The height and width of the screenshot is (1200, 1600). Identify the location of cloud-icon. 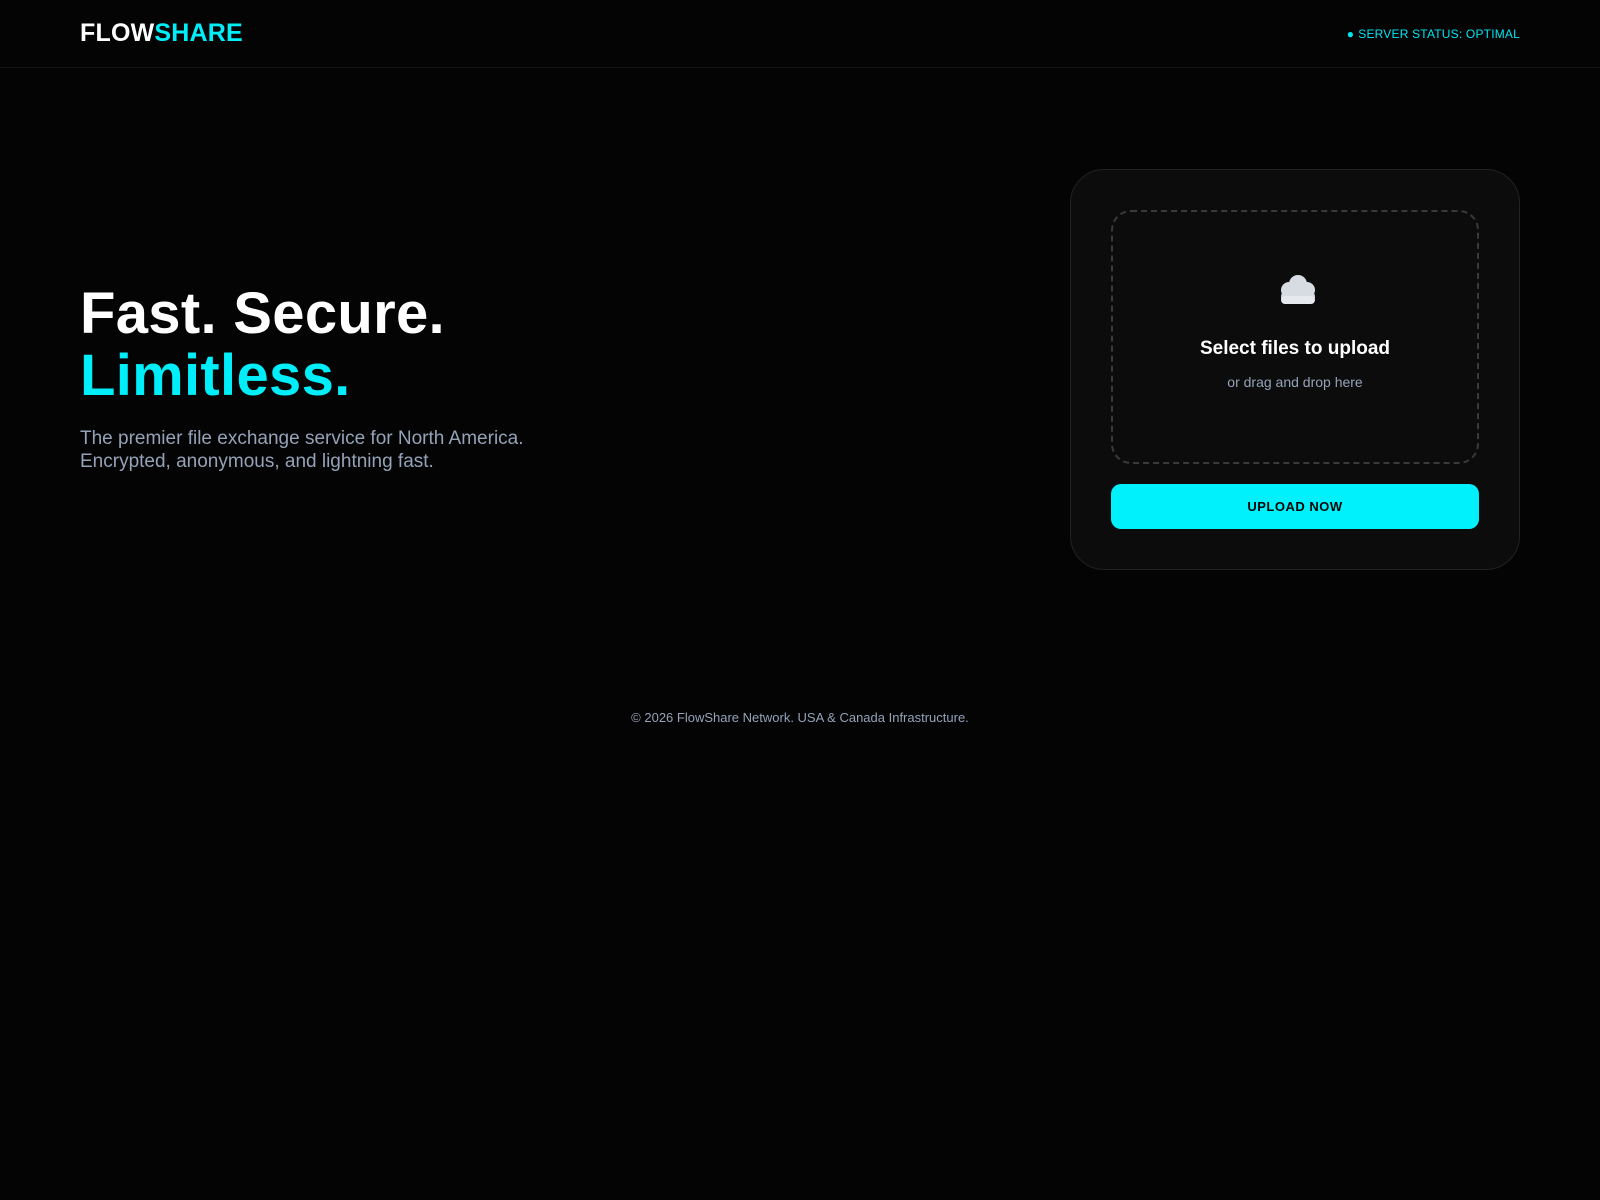
(1298, 289).